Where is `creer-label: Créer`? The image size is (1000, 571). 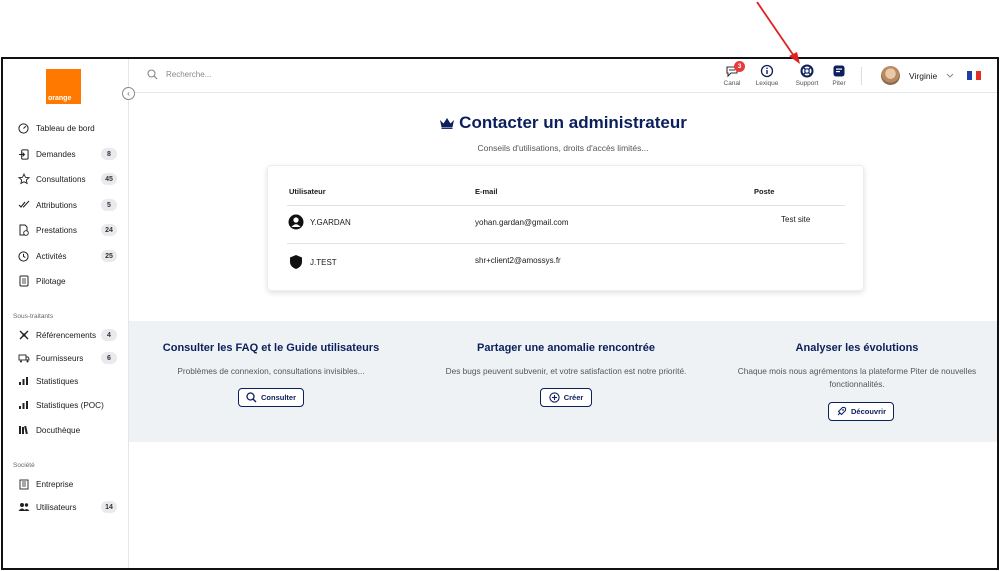 creer-label: Créer is located at coordinates (573, 397).